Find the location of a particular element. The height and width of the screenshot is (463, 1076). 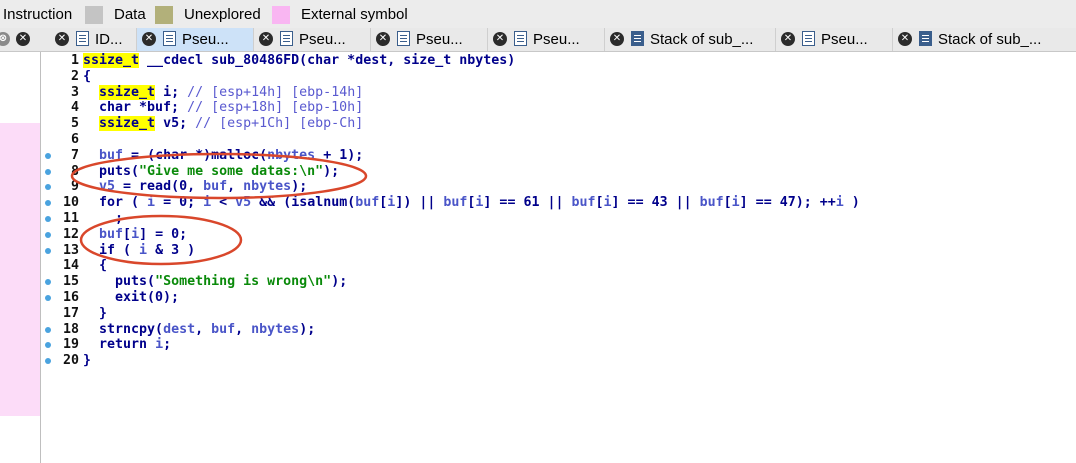

line-number: 14 is located at coordinates (70, 266).